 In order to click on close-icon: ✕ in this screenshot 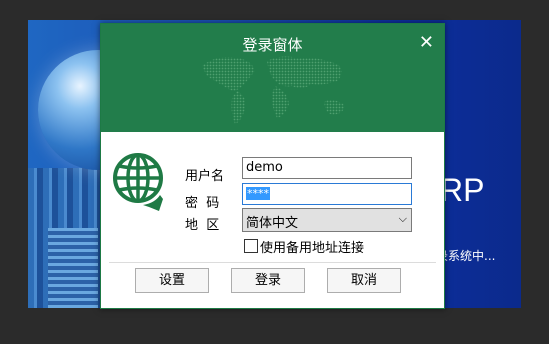, I will do `click(426, 42)`.